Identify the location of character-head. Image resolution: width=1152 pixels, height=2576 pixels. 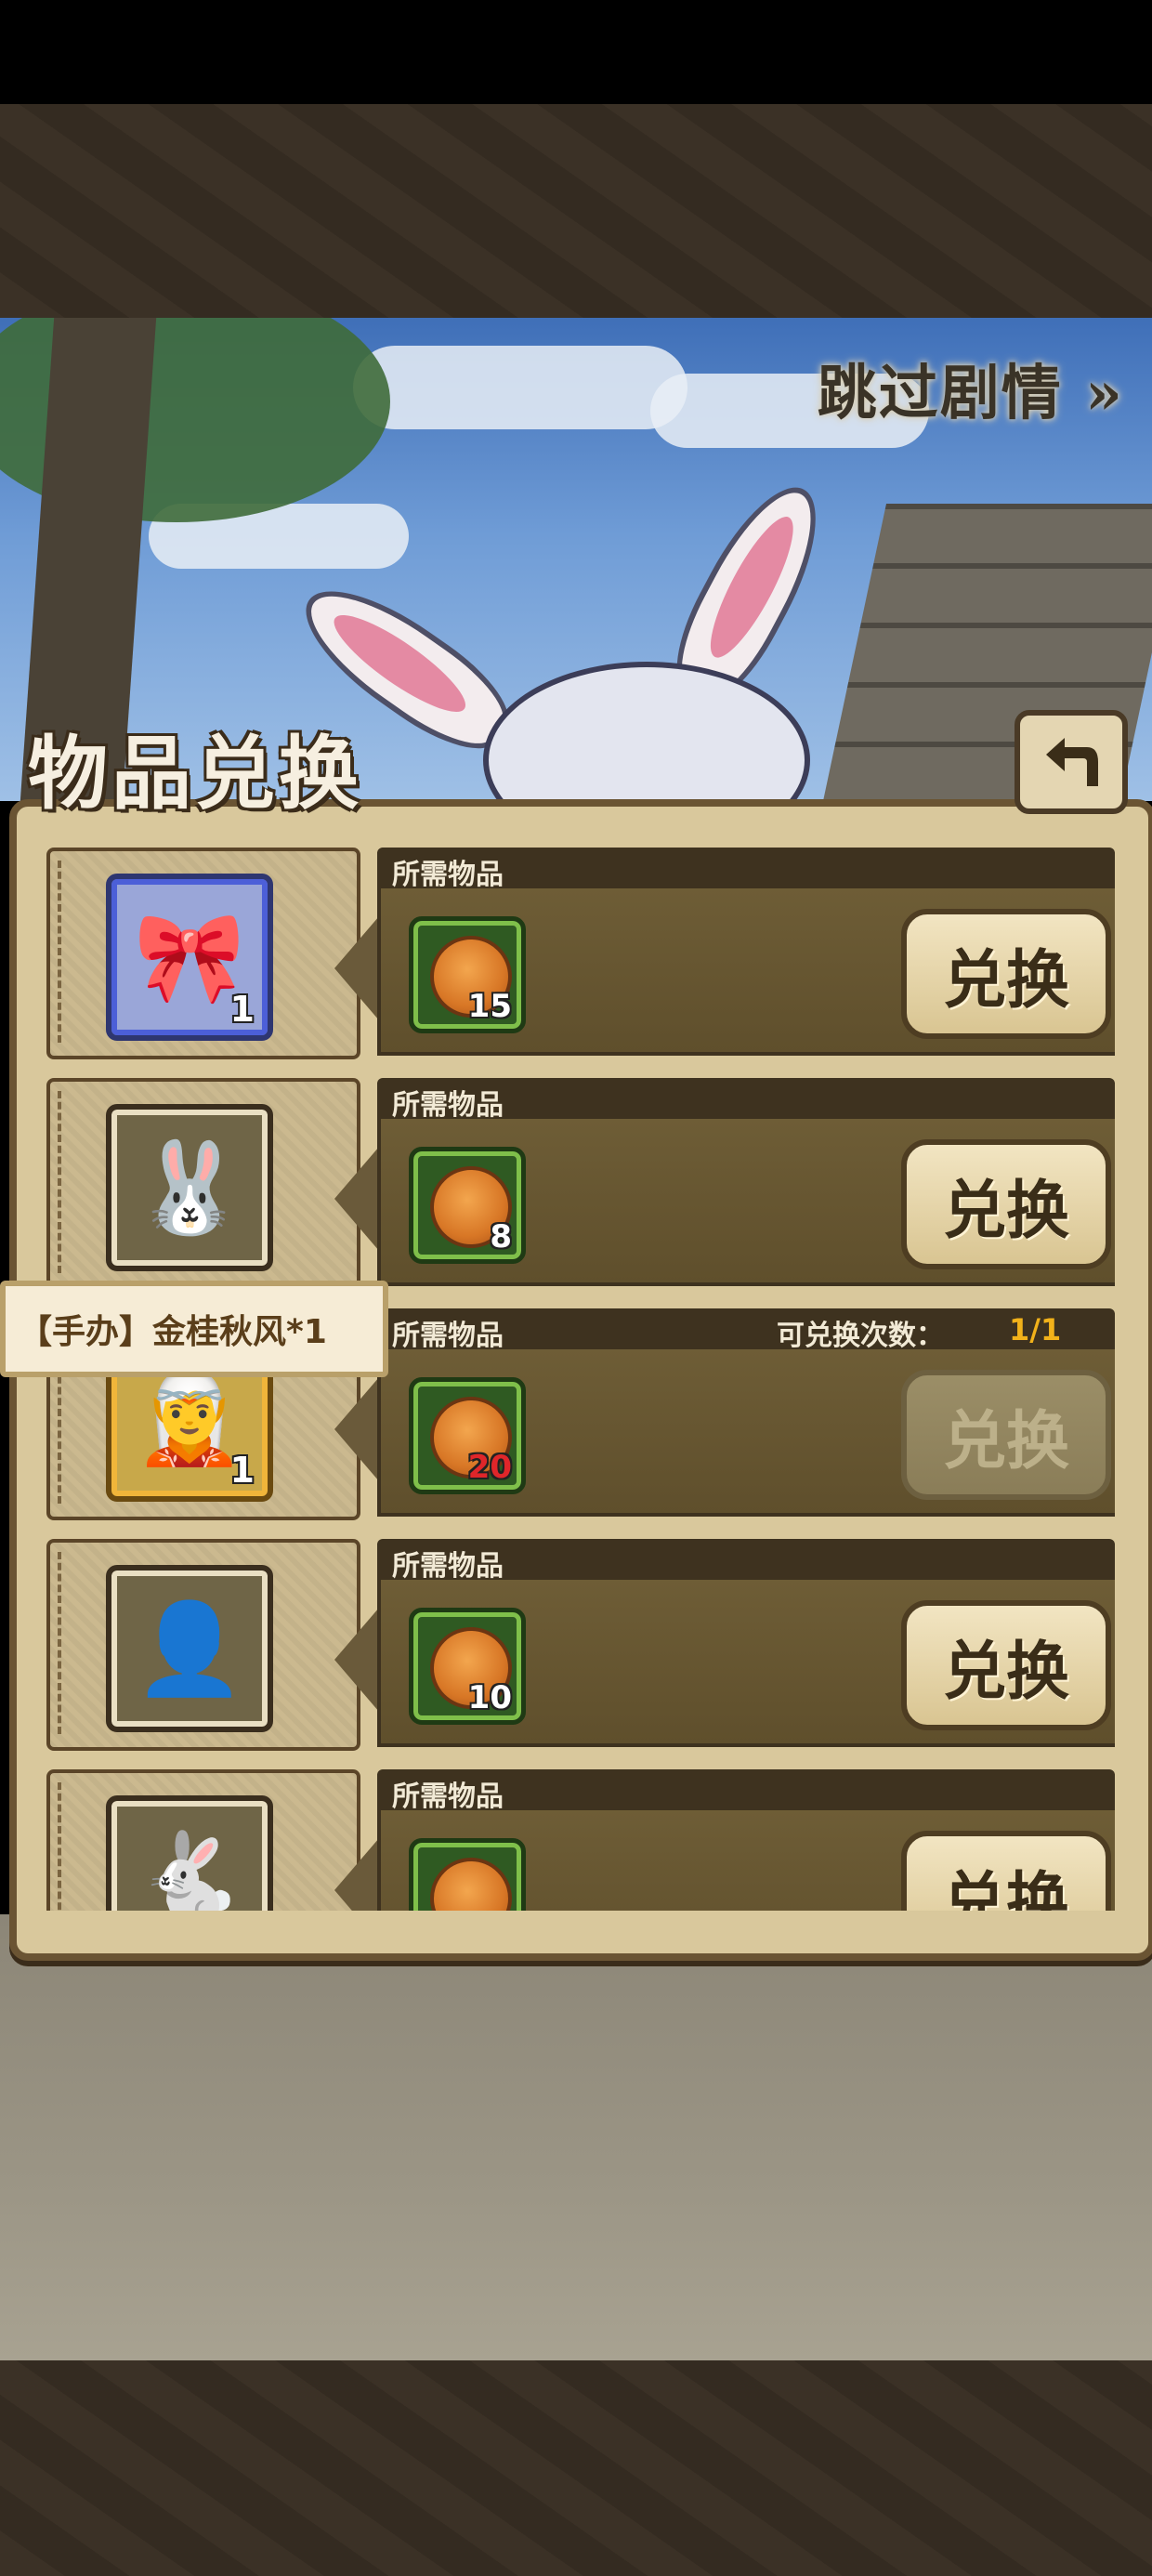
(646, 731).